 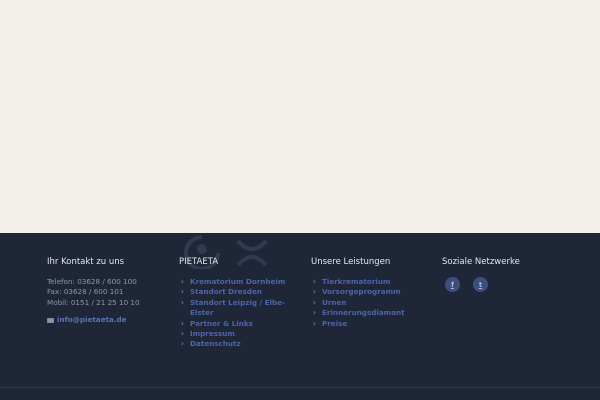 I want to click on list-item: › Partner & Links, so click(x=241, y=324).